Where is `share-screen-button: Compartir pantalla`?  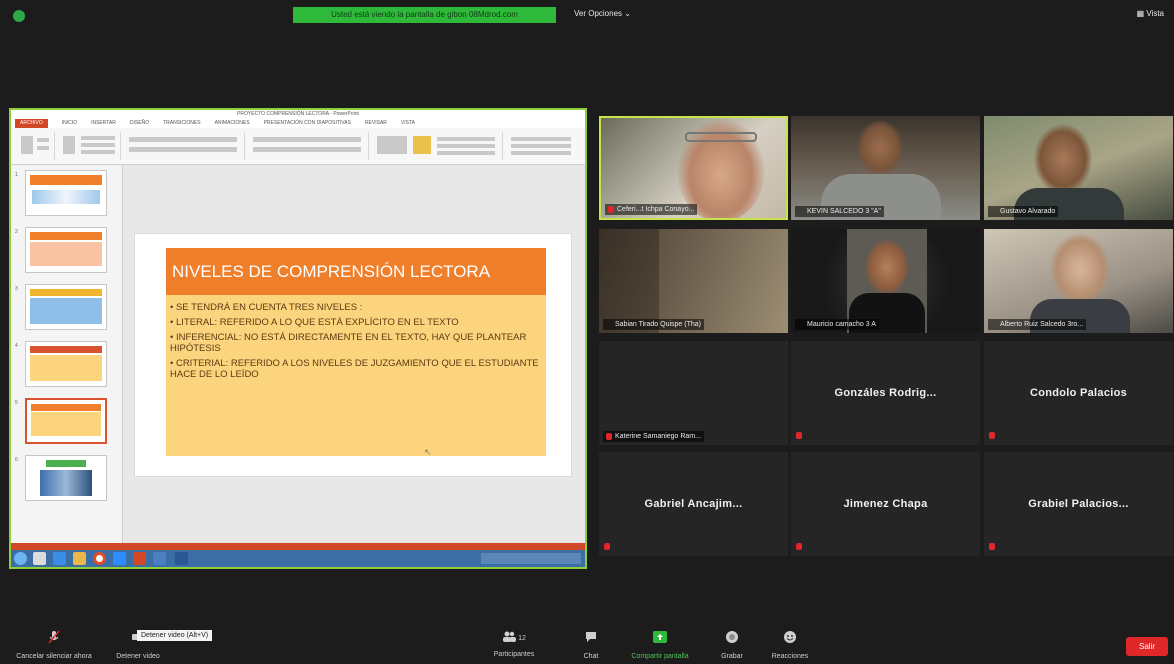 share-screen-button: Compartir pantalla is located at coordinates (660, 643).